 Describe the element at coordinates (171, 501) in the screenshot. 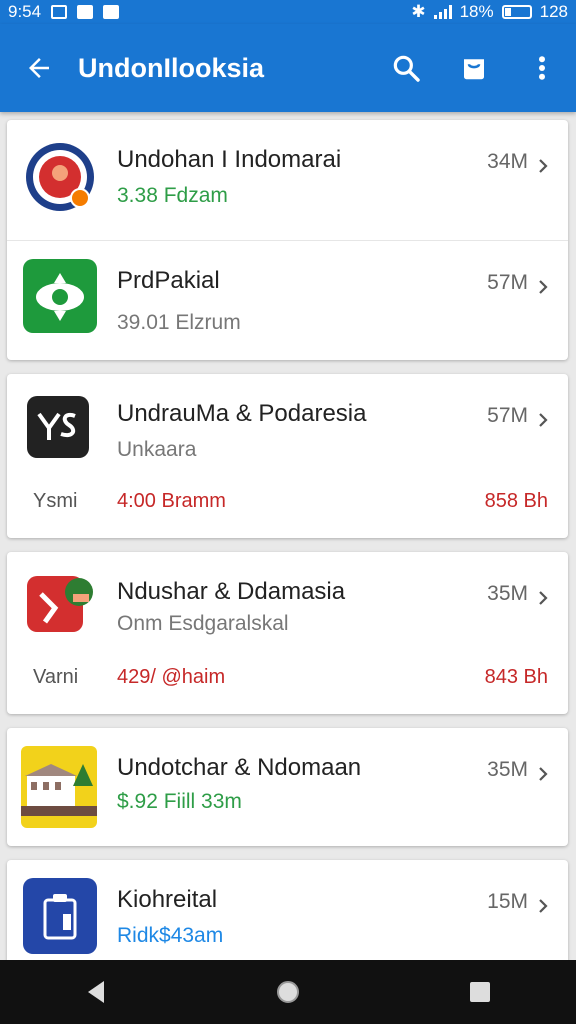

I see `footer-value: 4:00 Bramm` at that location.